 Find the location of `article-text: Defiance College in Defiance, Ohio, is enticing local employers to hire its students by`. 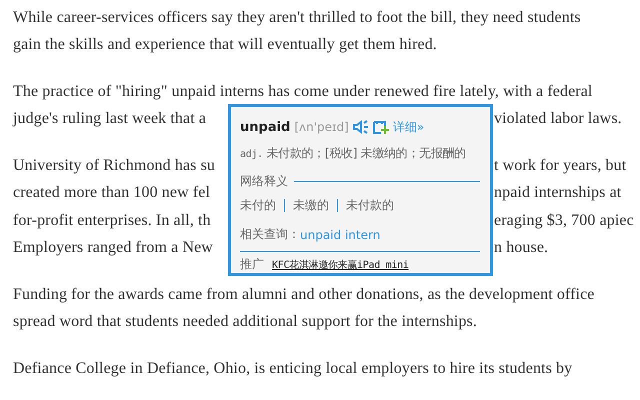

article-text: Defiance College in Defiance, Ohio, is enticing local employers to hire its students by is located at coordinates (292, 369).